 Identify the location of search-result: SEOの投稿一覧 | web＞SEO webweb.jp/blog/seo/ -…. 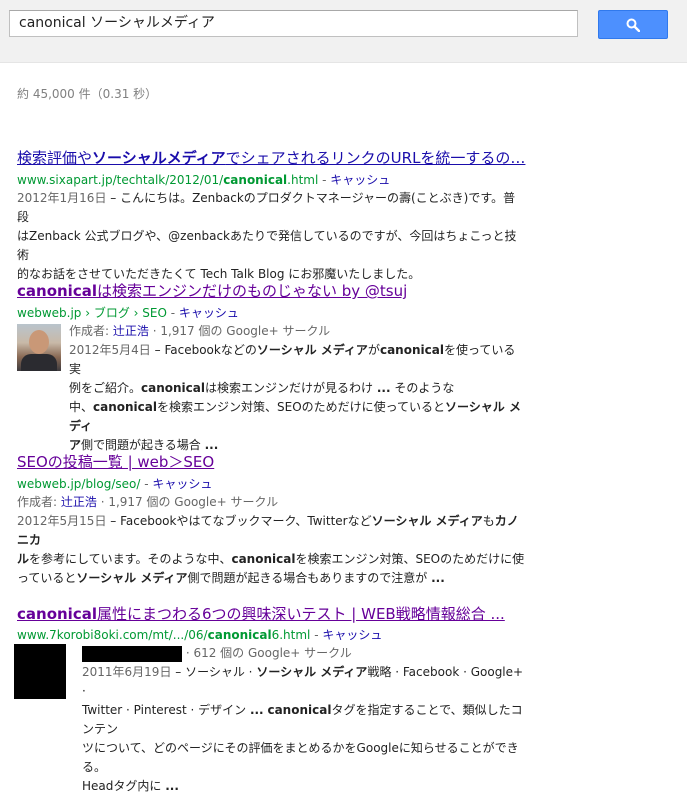
(272, 520).